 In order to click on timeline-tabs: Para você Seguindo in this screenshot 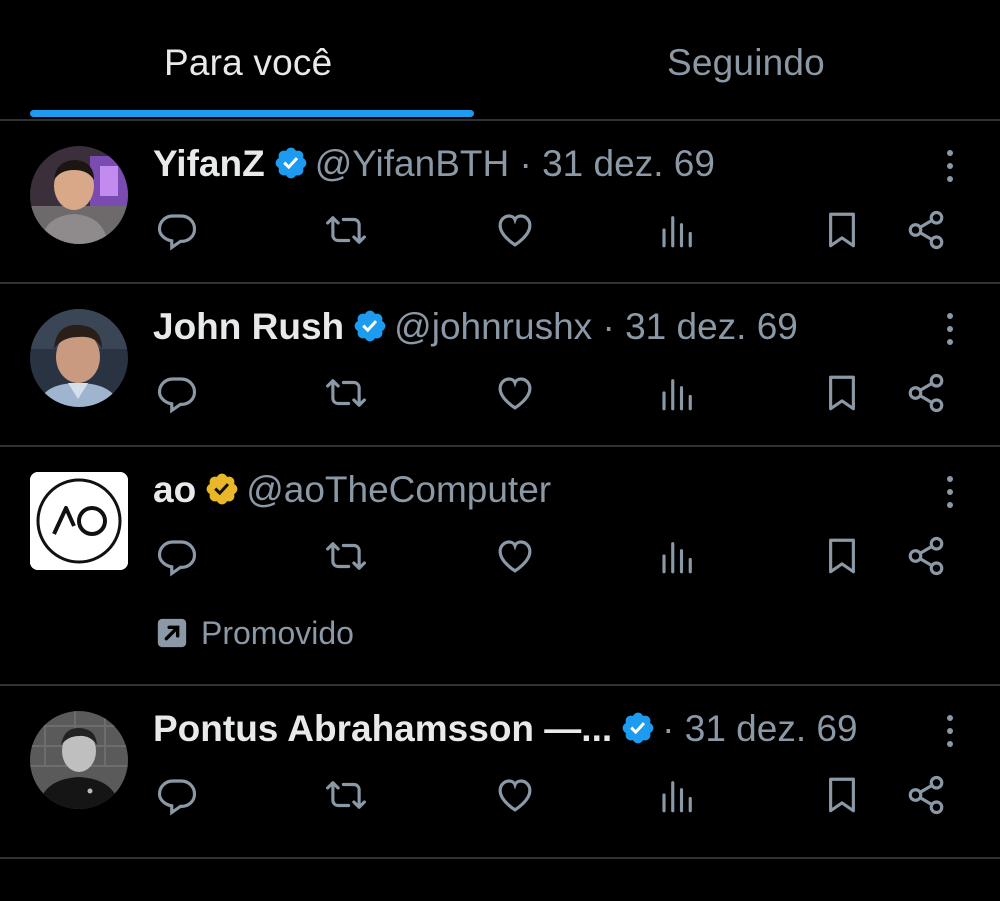, I will do `click(500, 60)`.